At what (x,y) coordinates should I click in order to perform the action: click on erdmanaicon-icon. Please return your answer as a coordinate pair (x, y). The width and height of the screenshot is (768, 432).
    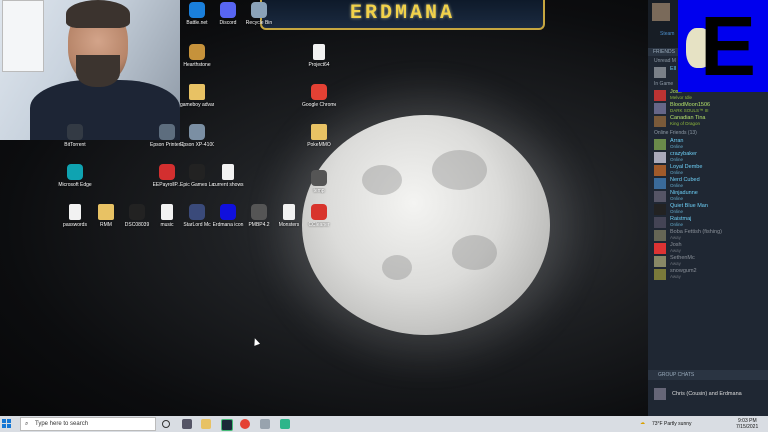
    Looking at the image, I should click on (228, 212).